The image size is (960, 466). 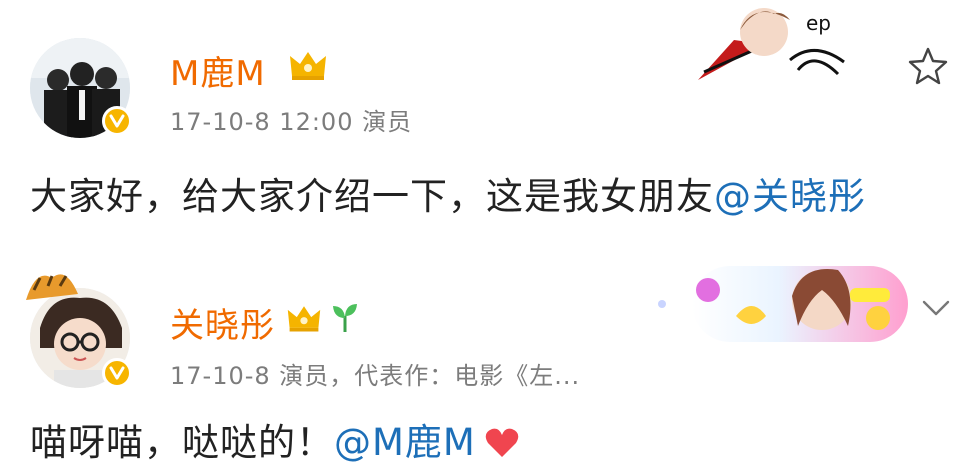 I want to click on avatar-pendant, so click(x=52, y=287).